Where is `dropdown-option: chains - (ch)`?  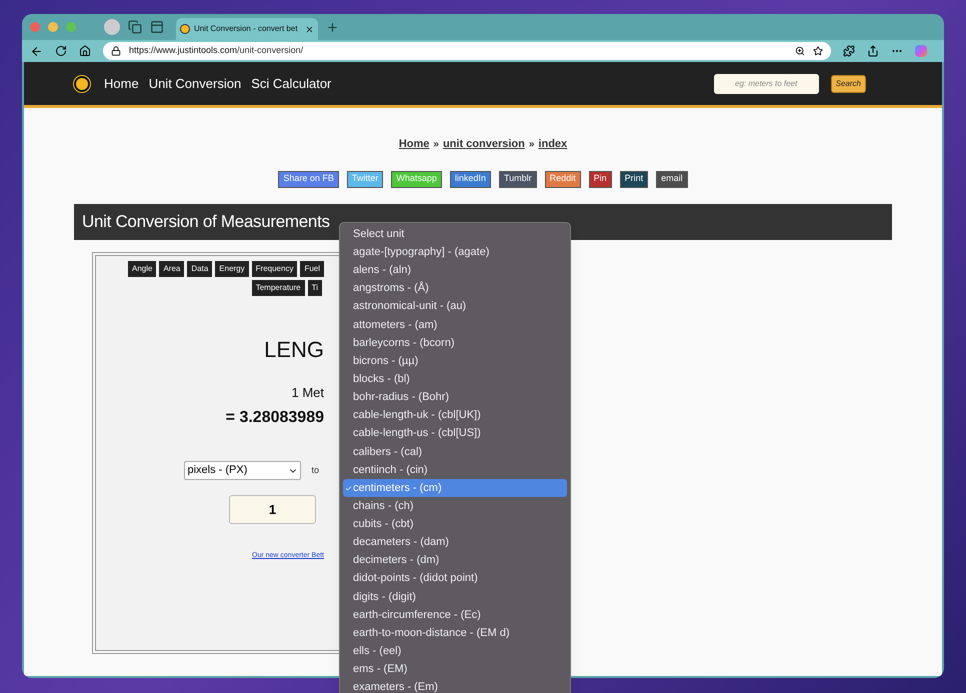
dropdown-option: chains - (ch) is located at coordinates (455, 506).